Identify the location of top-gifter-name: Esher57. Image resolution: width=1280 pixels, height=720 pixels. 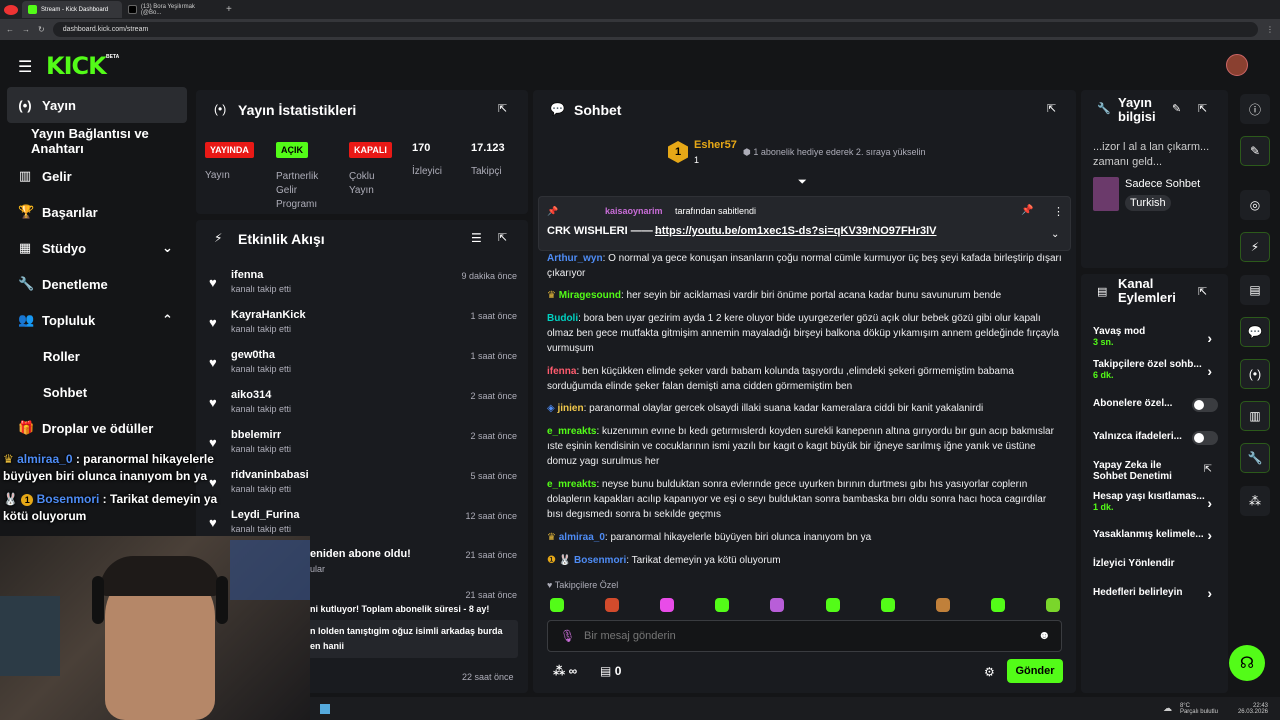
(715, 145).